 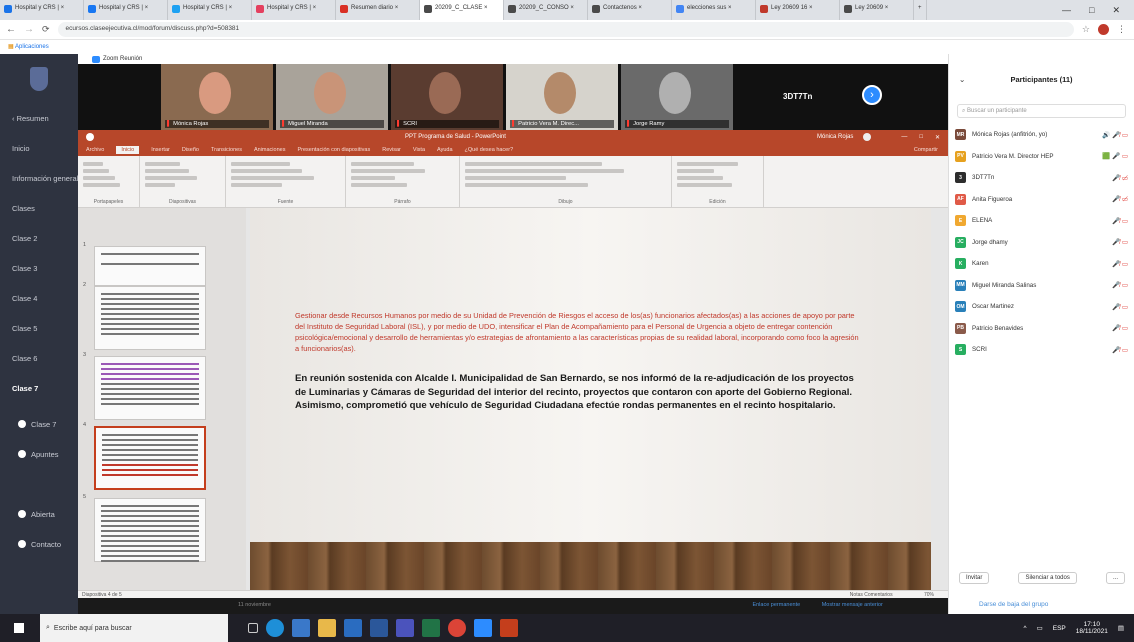 What do you see at coordinates (1121, 628) in the screenshot?
I see `notifications-icon: ▤` at bounding box center [1121, 628].